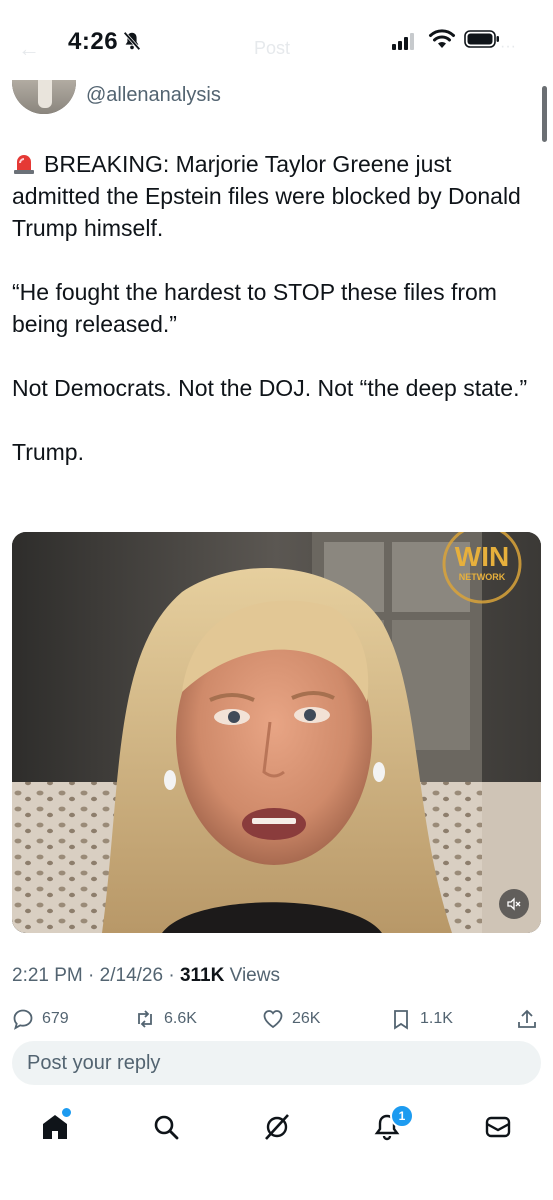 This screenshot has height=1200, width=553. What do you see at coordinates (508, 47) in the screenshot?
I see `more-options-icon: ···` at bounding box center [508, 47].